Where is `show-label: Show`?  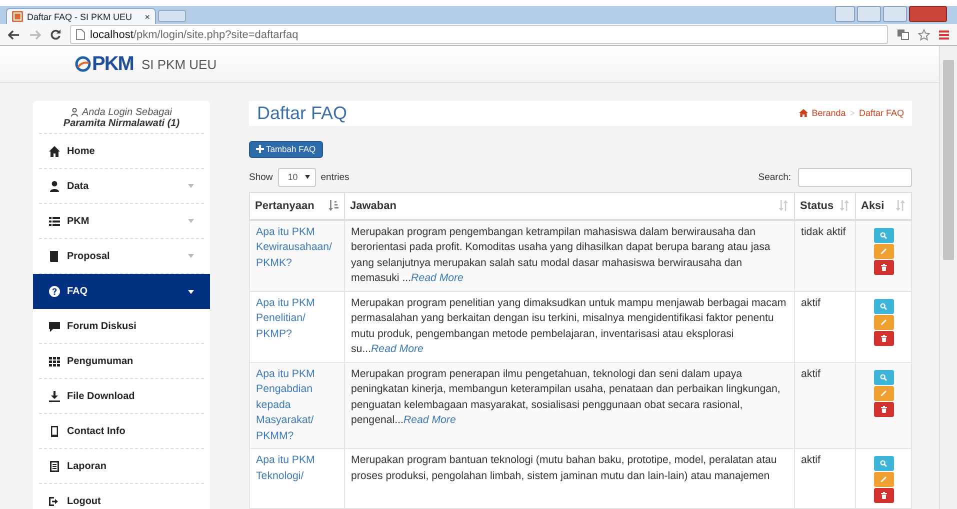 show-label: Show is located at coordinates (261, 177).